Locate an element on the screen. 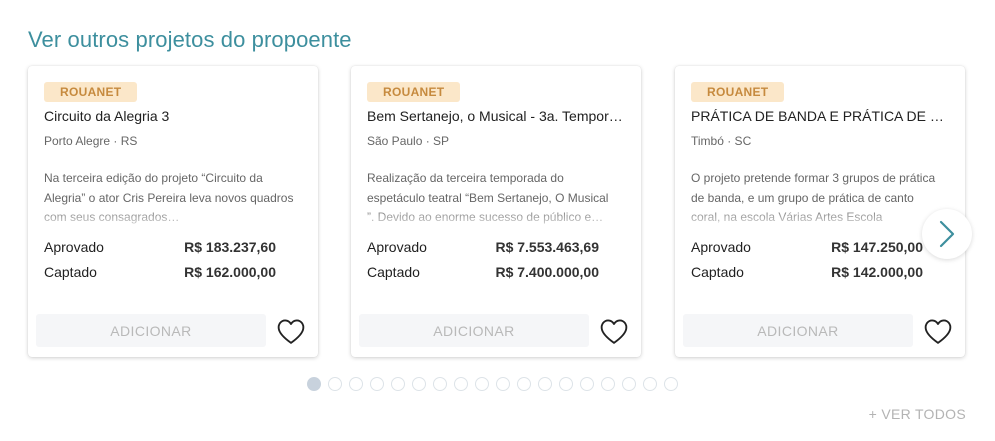 The image size is (995, 441). see-all-link: + VER TODOS is located at coordinates (917, 414).